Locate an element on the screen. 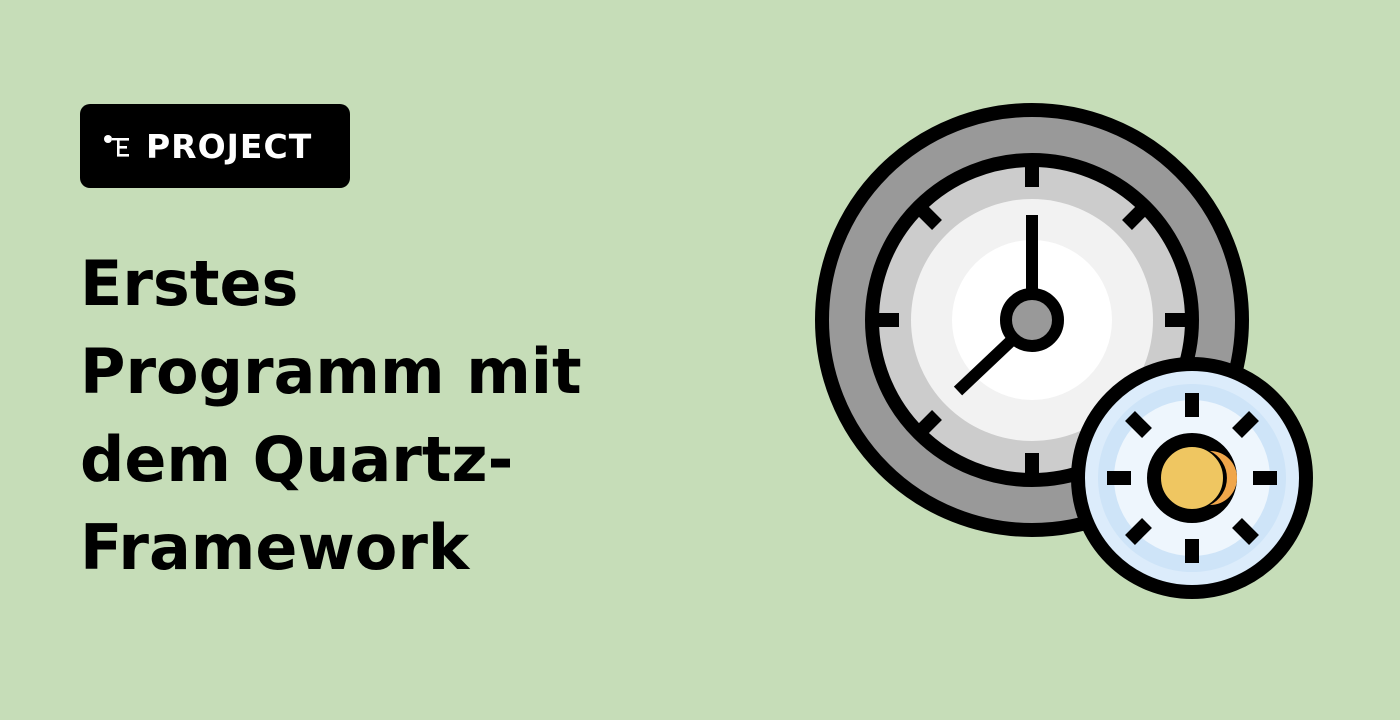  project-badge: PROJECT is located at coordinates (215, 146).